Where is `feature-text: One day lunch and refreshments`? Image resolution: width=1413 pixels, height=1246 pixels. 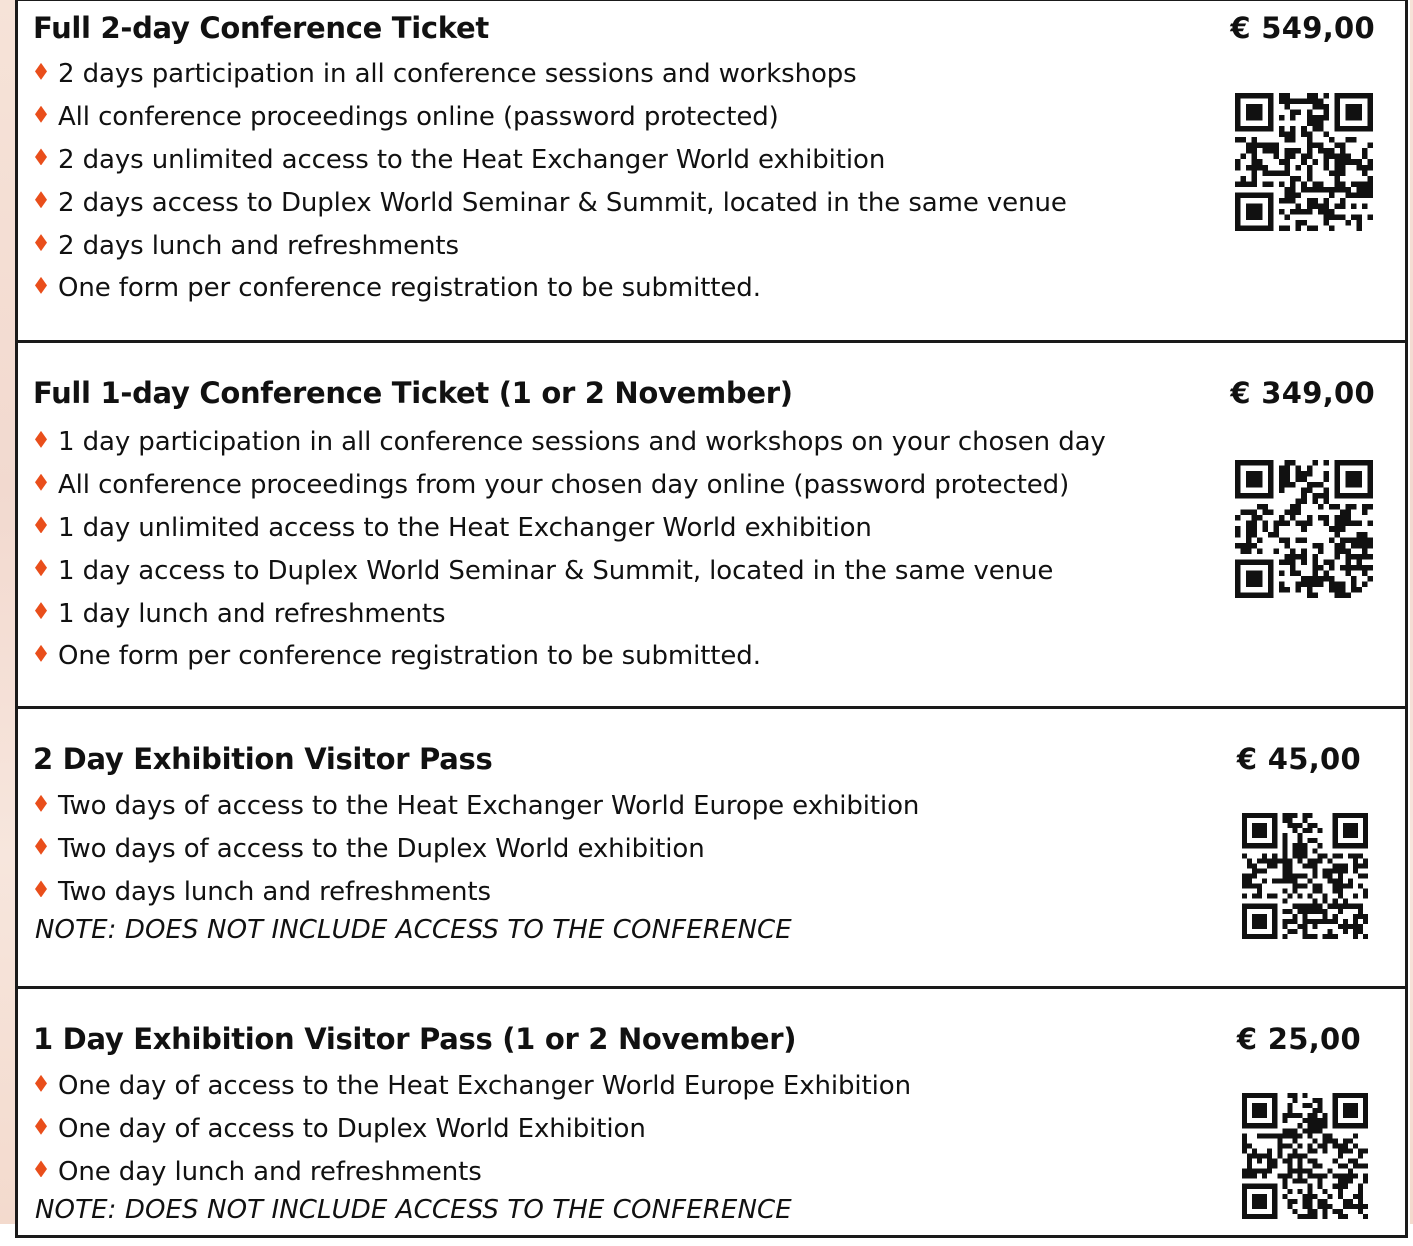
feature-text: One day lunch and refreshments is located at coordinates (270, 1171).